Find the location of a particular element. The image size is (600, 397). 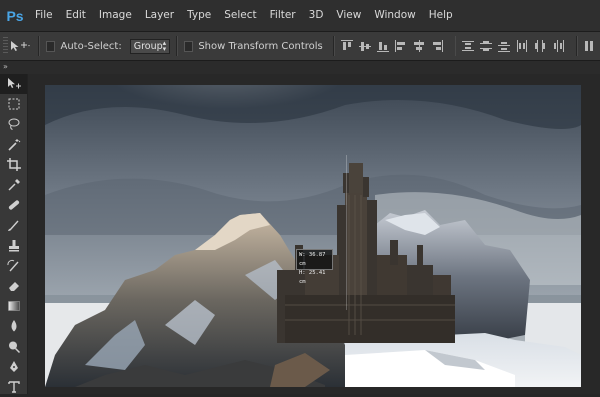

move-icon is located at coordinates (14, 83).